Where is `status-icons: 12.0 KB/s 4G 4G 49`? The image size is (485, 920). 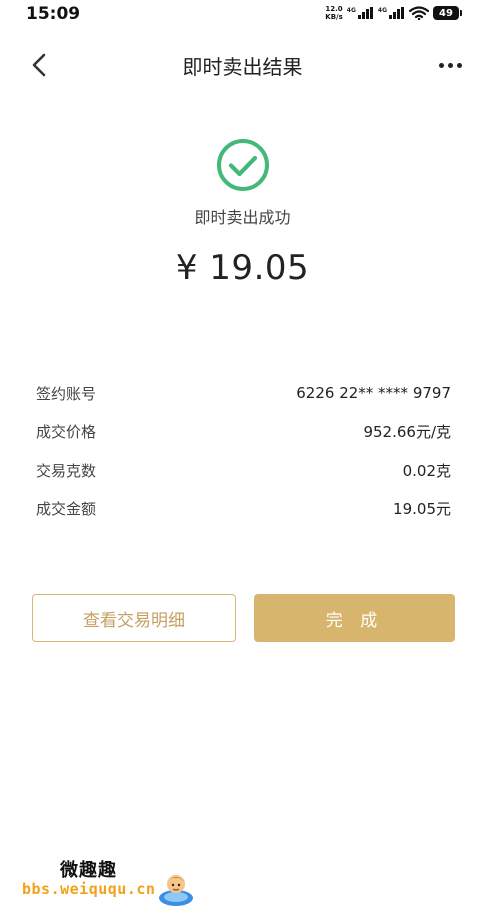
status-icons: 12.0 KB/s 4G 4G 49 is located at coordinates (393, 13).